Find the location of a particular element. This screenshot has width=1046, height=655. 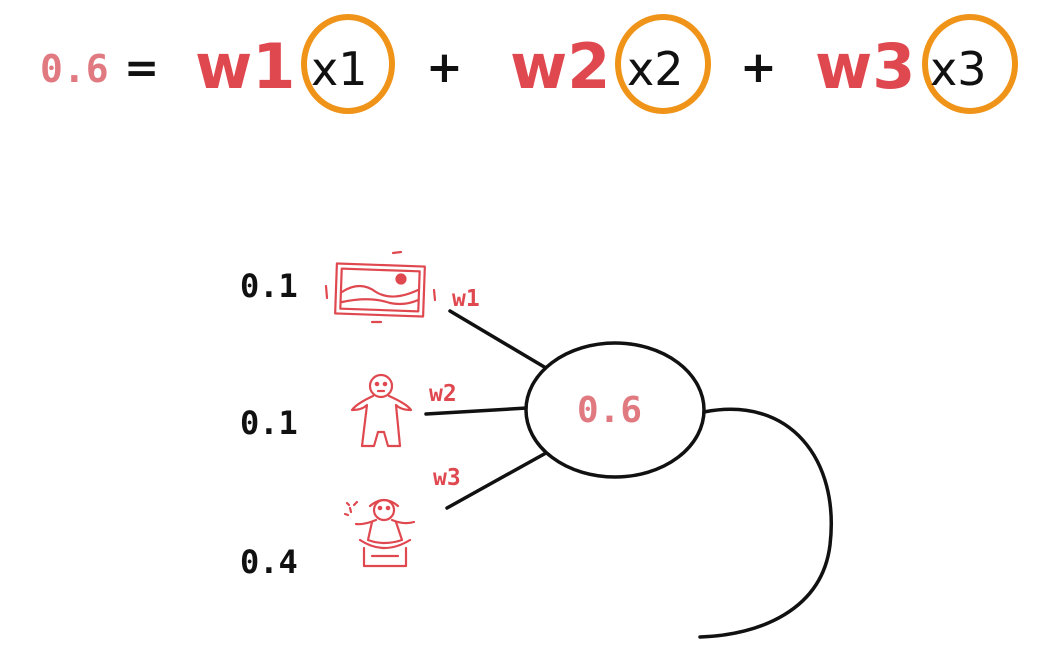

weight-label-w1: w1 is located at coordinates (466, 299).